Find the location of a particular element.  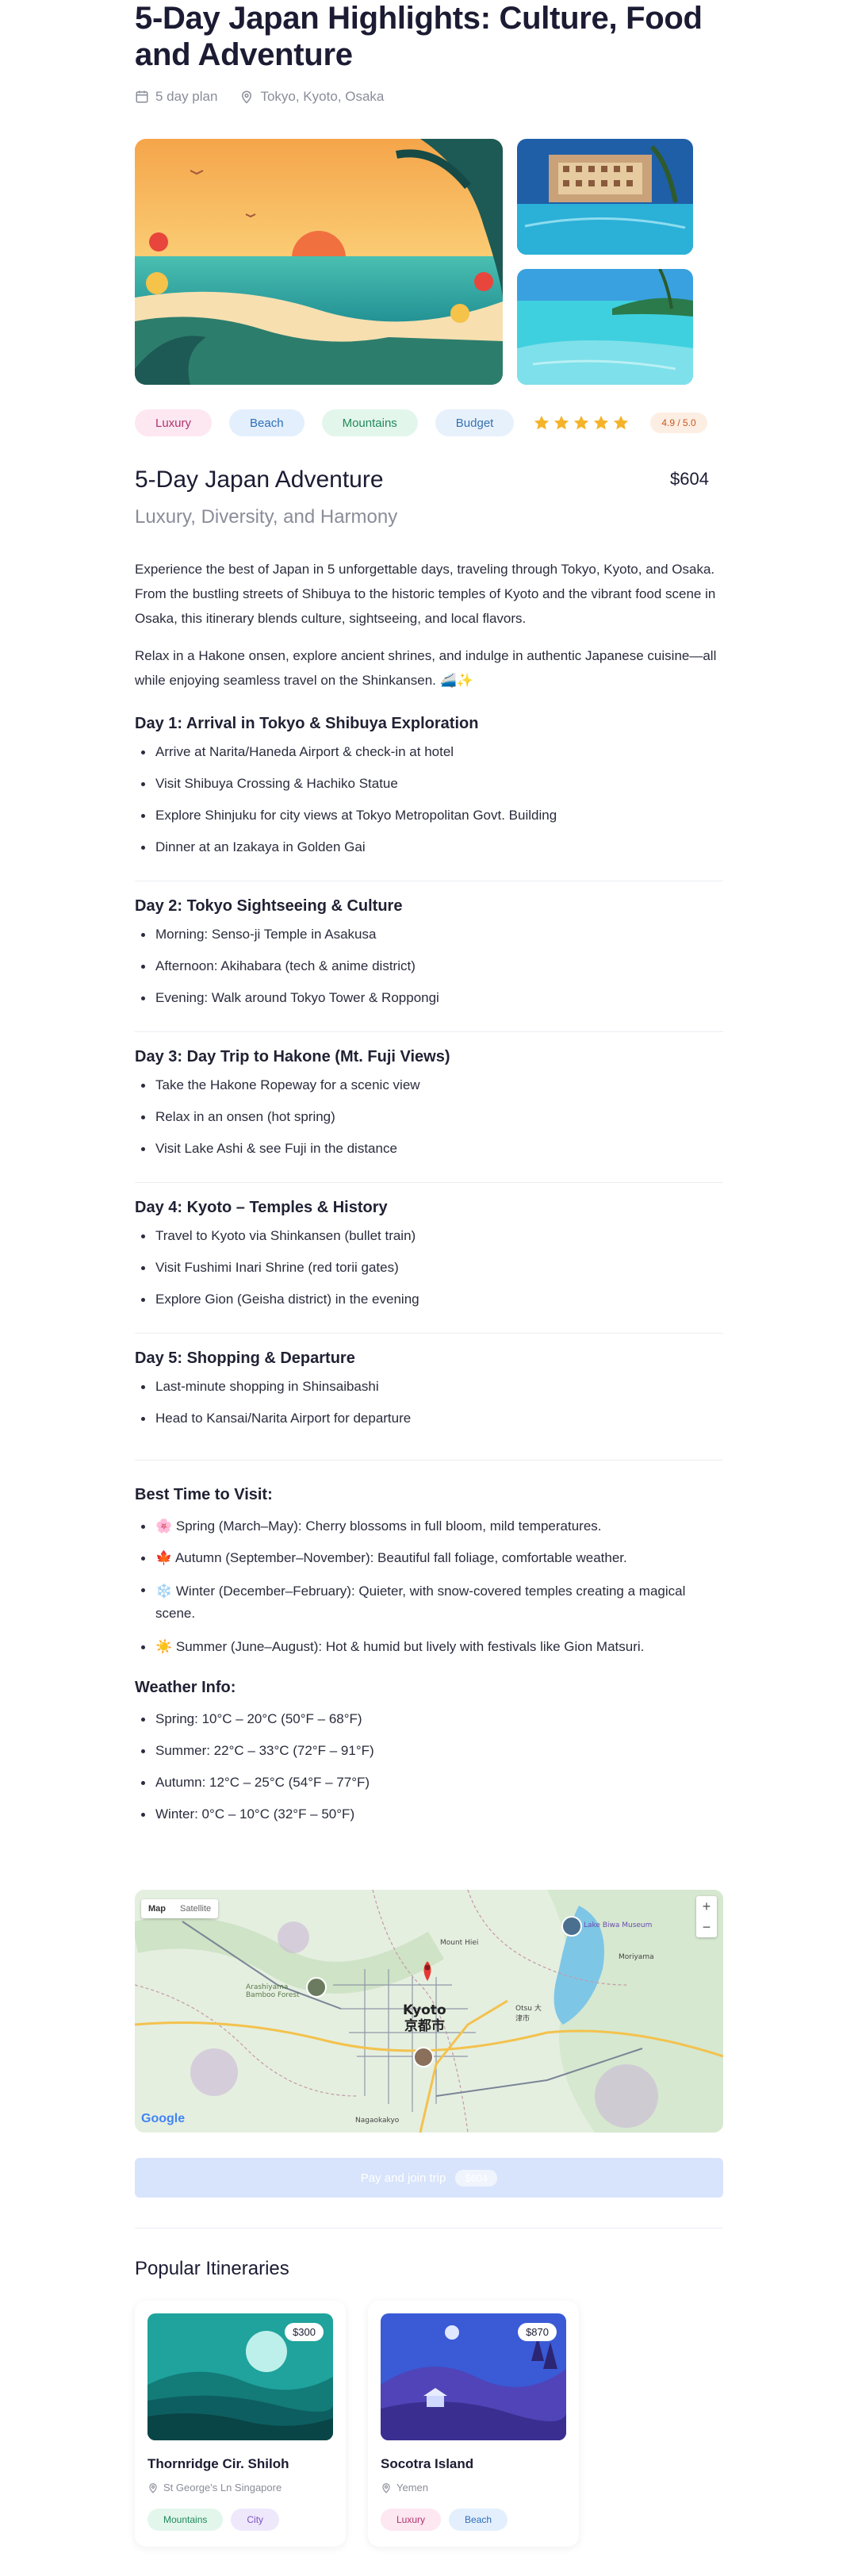

trip-subtitle: Luxury, Diversity, and Harmony is located at coordinates (266, 517).